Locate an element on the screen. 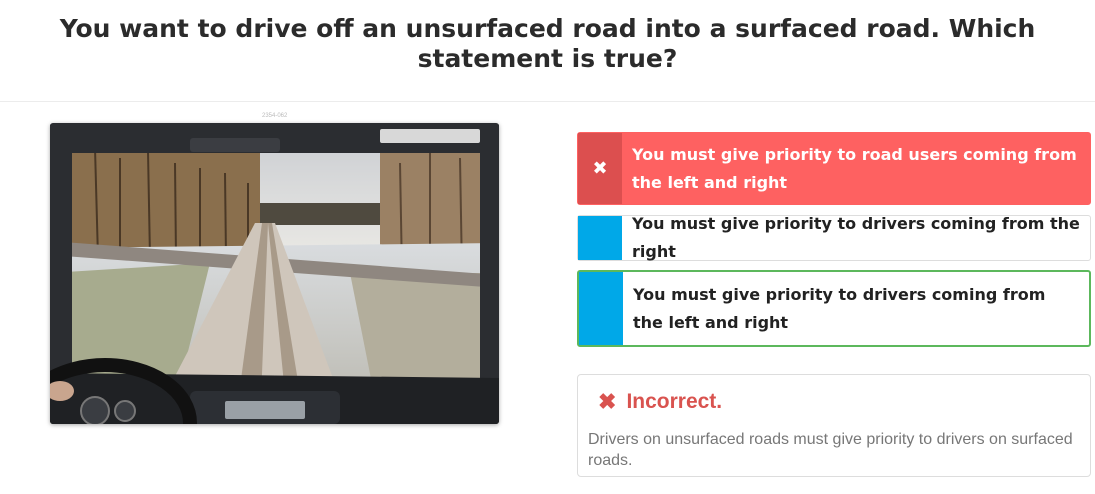  wrong-answer-icon: ✖ is located at coordinates (600, 168).